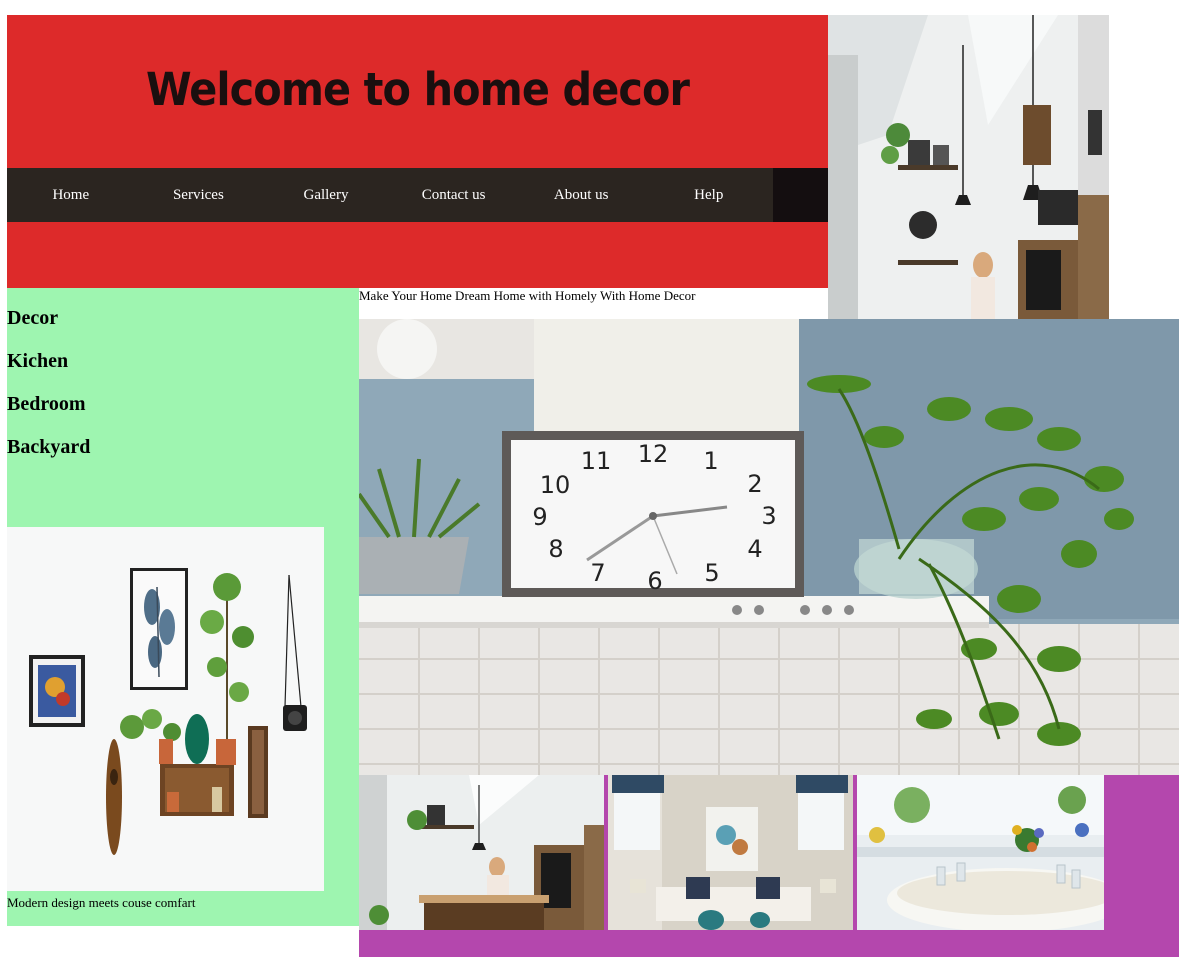 Image resolution: width=1186 pixels, height=957 pixels. Describe the element at coordinates (48, 447) in the screenshot. I see `sidebar-item-backyard: Backyard` at that location.